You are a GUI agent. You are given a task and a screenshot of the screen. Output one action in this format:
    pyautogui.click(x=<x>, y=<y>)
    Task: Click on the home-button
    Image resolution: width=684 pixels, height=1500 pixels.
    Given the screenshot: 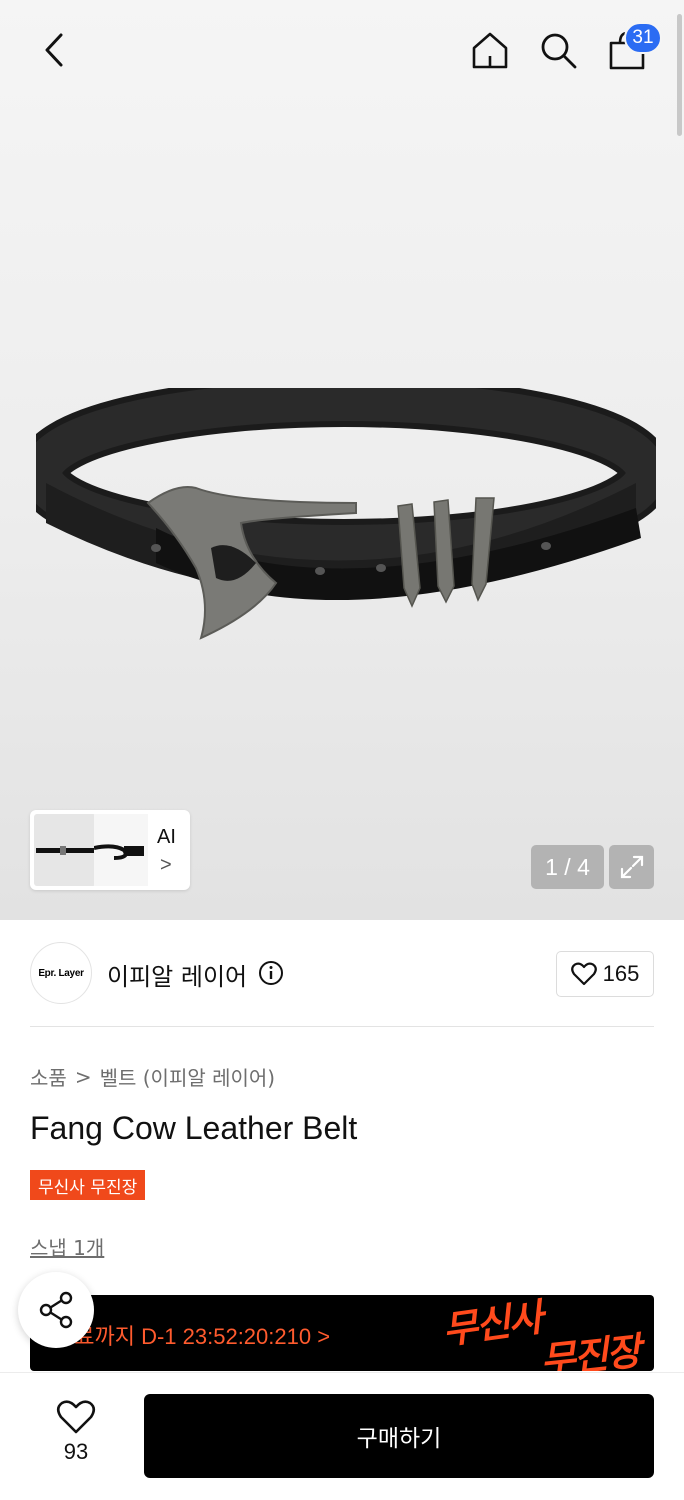 What is the action you would take?
    pyautogui.click(x=490, y=50)
    